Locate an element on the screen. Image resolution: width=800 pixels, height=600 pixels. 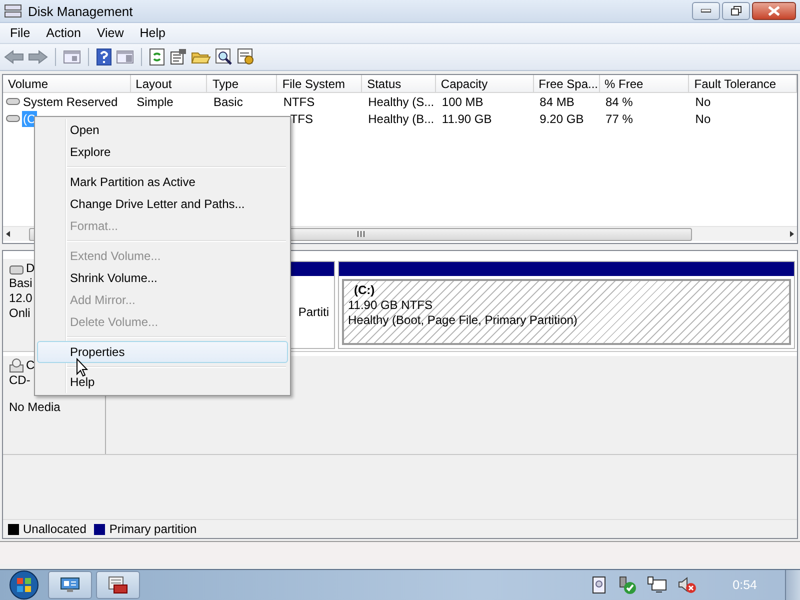
column-header: File System is located at coordinates (319, 83).